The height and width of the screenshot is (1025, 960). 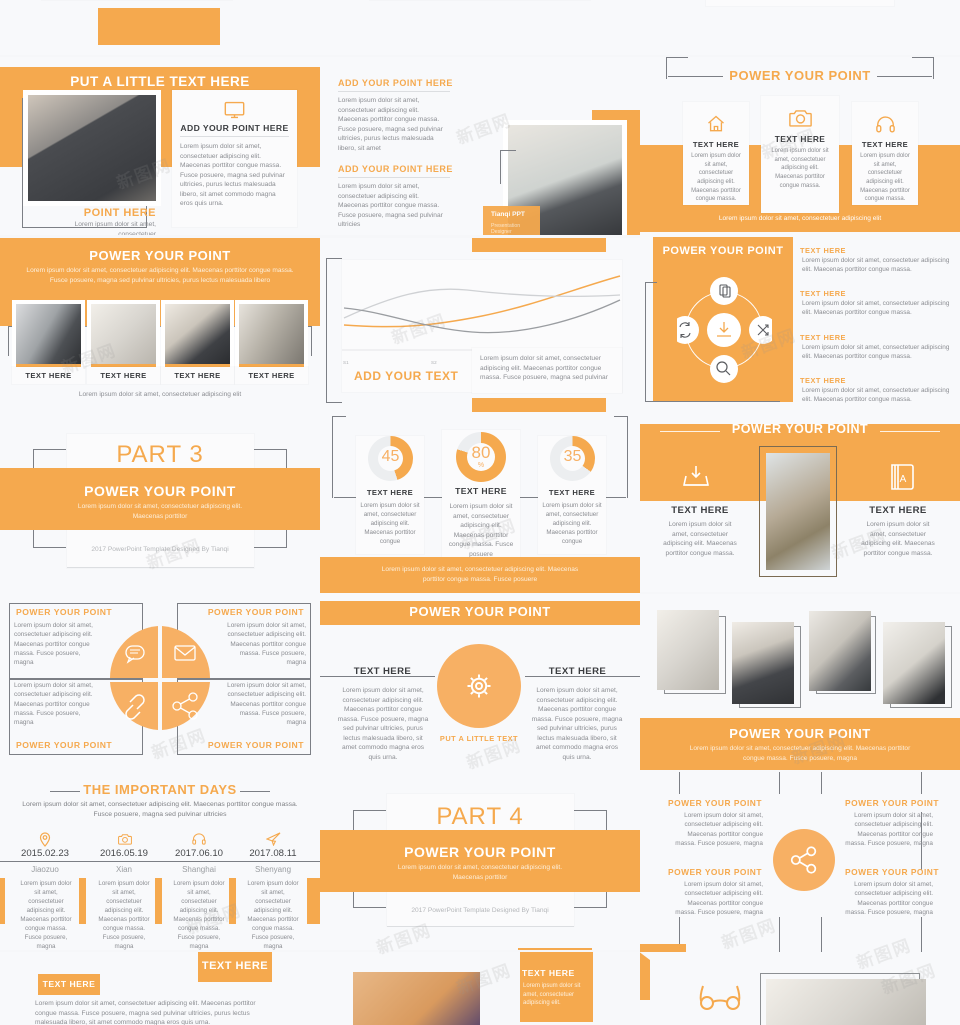 I want to click on donut-80-unit: %, so click(x=481, y=465).